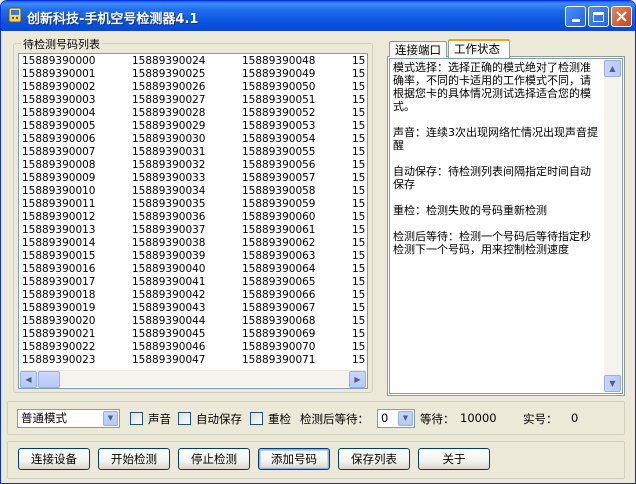 The width and height of the screenshot is (636, 484). I want to click on list-item: 15889390015, so click(77, 256).